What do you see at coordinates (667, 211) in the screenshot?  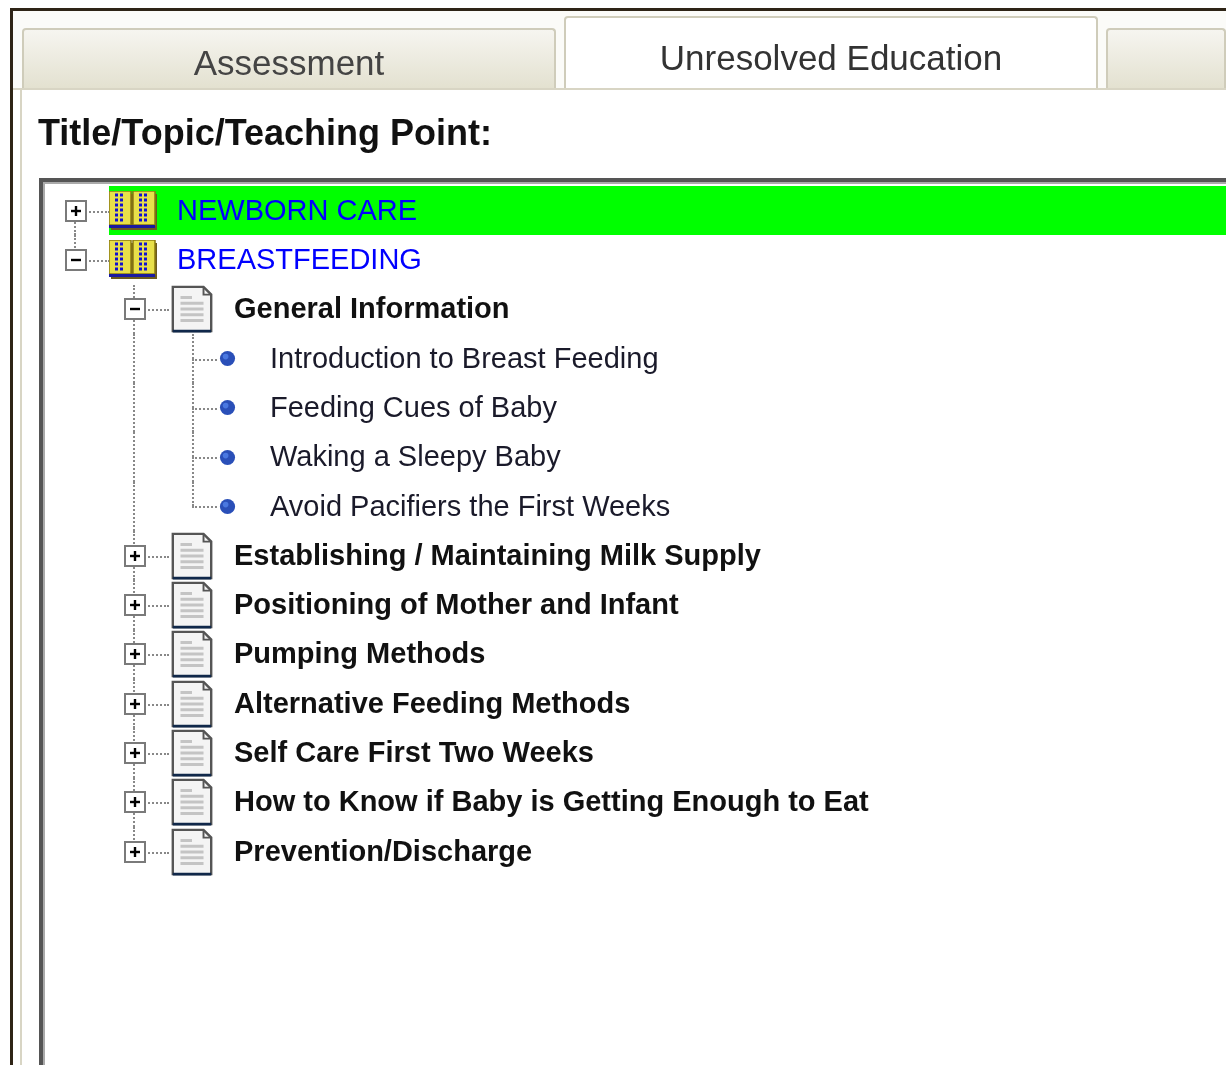 I see `tree-item: NEWBORN CARE` at bounding box center [667, 211].